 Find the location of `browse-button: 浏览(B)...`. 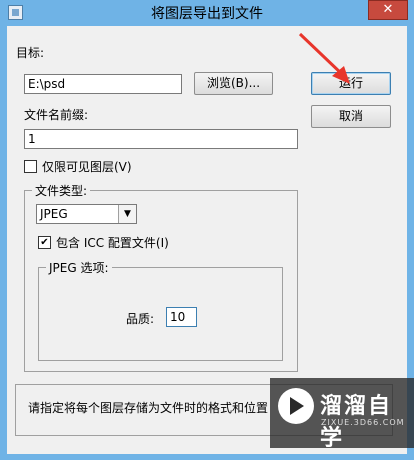

browse-button: 浏览(B)... is located at coordinates (233, 83).